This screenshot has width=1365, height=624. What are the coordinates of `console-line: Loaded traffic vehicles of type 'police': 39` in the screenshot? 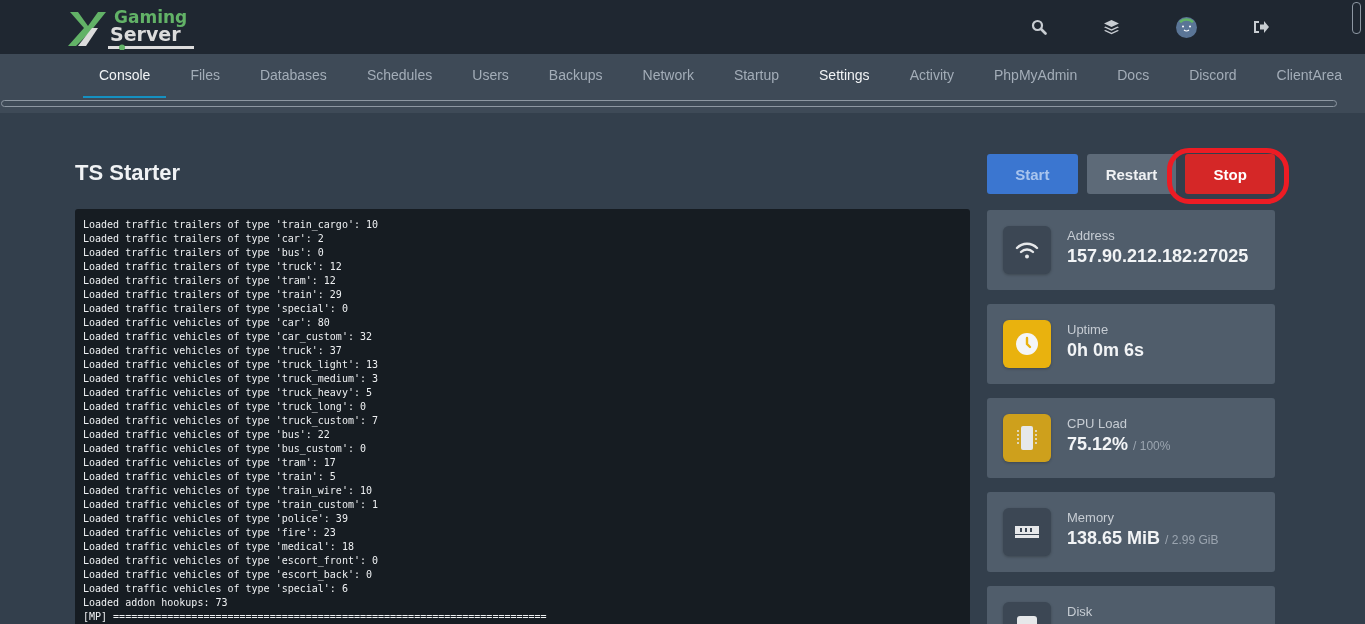 It's located at (216, 519).